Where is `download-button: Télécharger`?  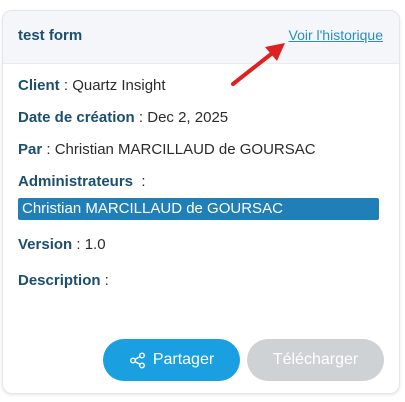
download-button: Télécharger is located at coordinates (315, 360).